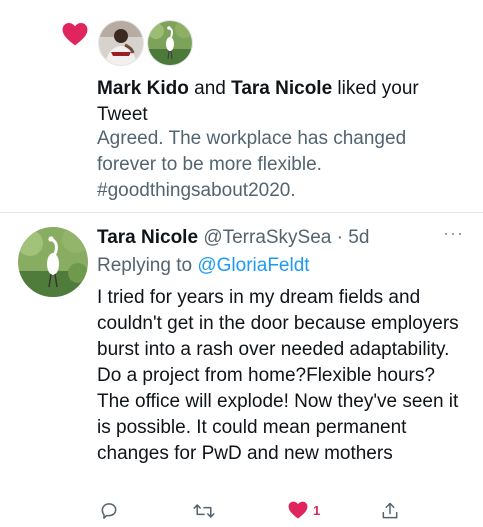 The height and width of the screenshot is (527, 483). Describe the element at coordinates (210, 88) in the screenshot. I see `conjunction: and` at that location.